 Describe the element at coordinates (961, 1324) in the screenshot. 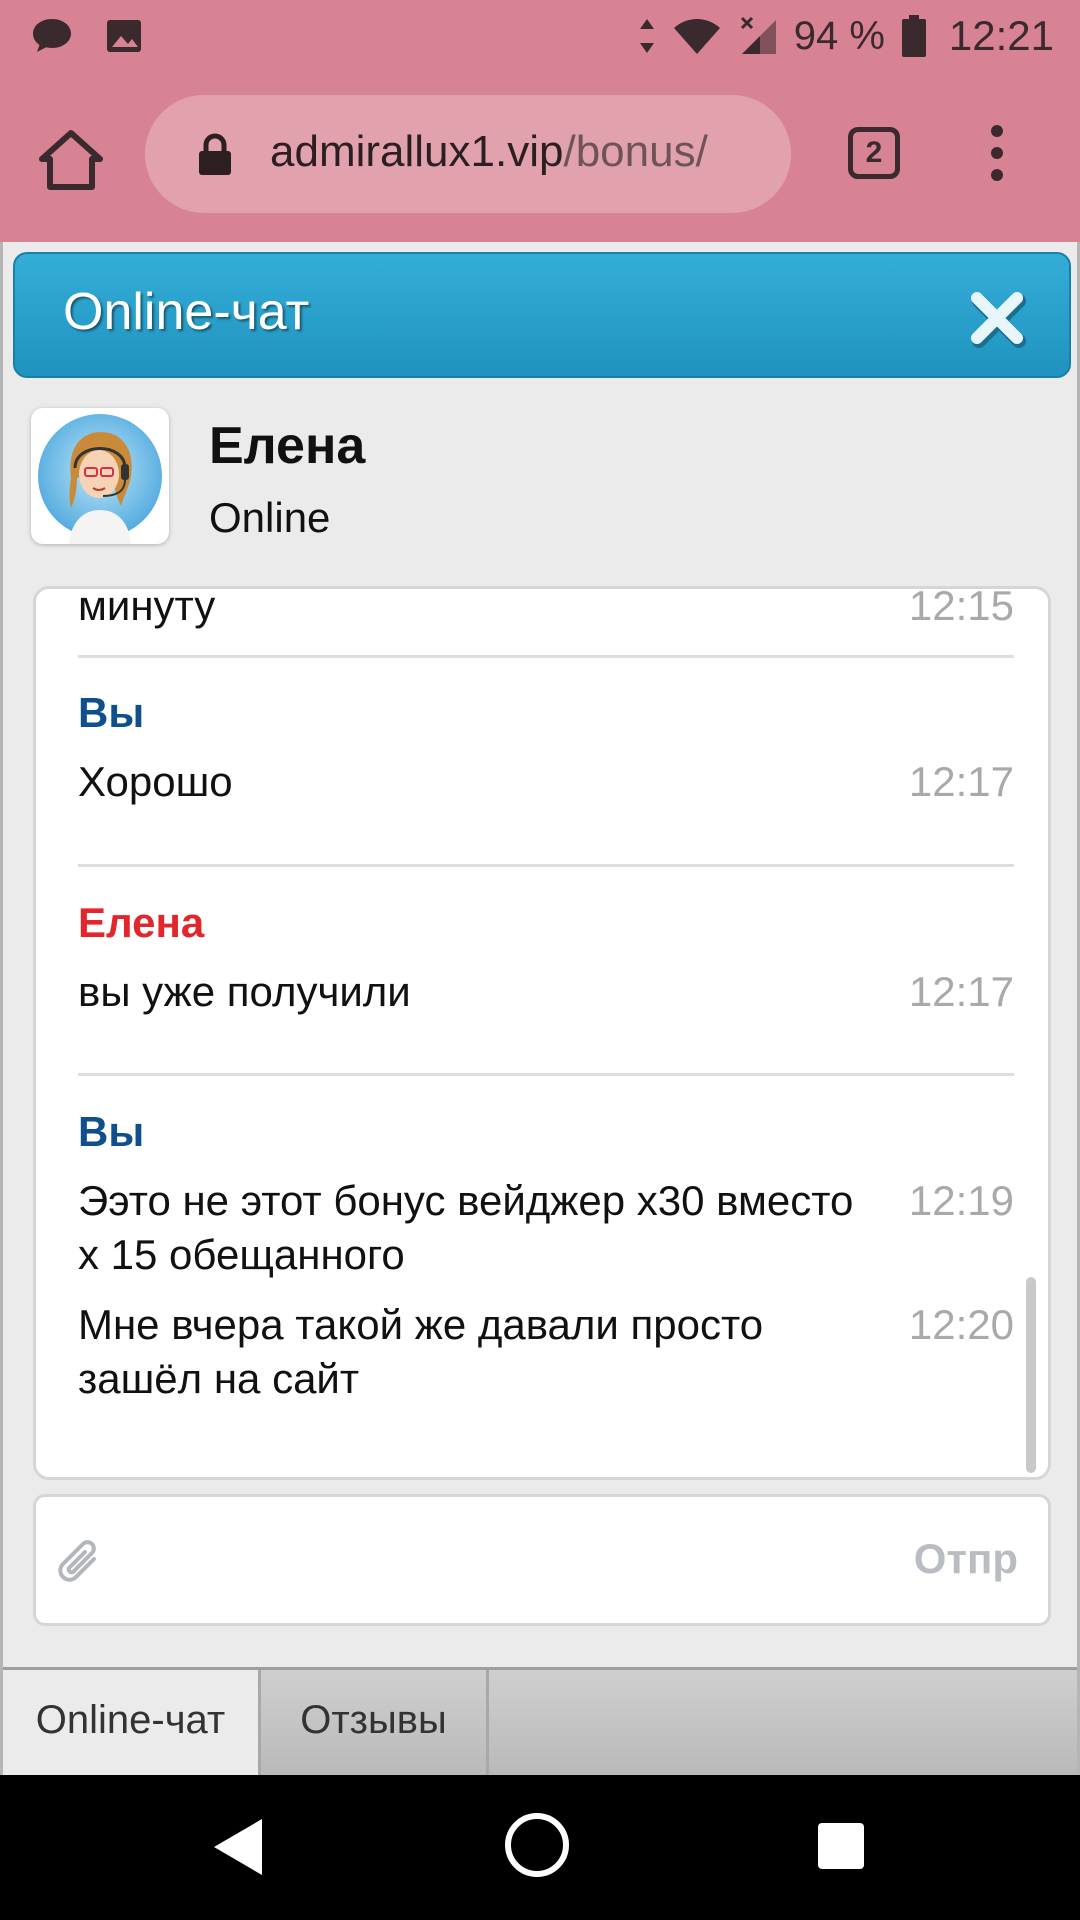

I see `message-time: 12:20` at that location.